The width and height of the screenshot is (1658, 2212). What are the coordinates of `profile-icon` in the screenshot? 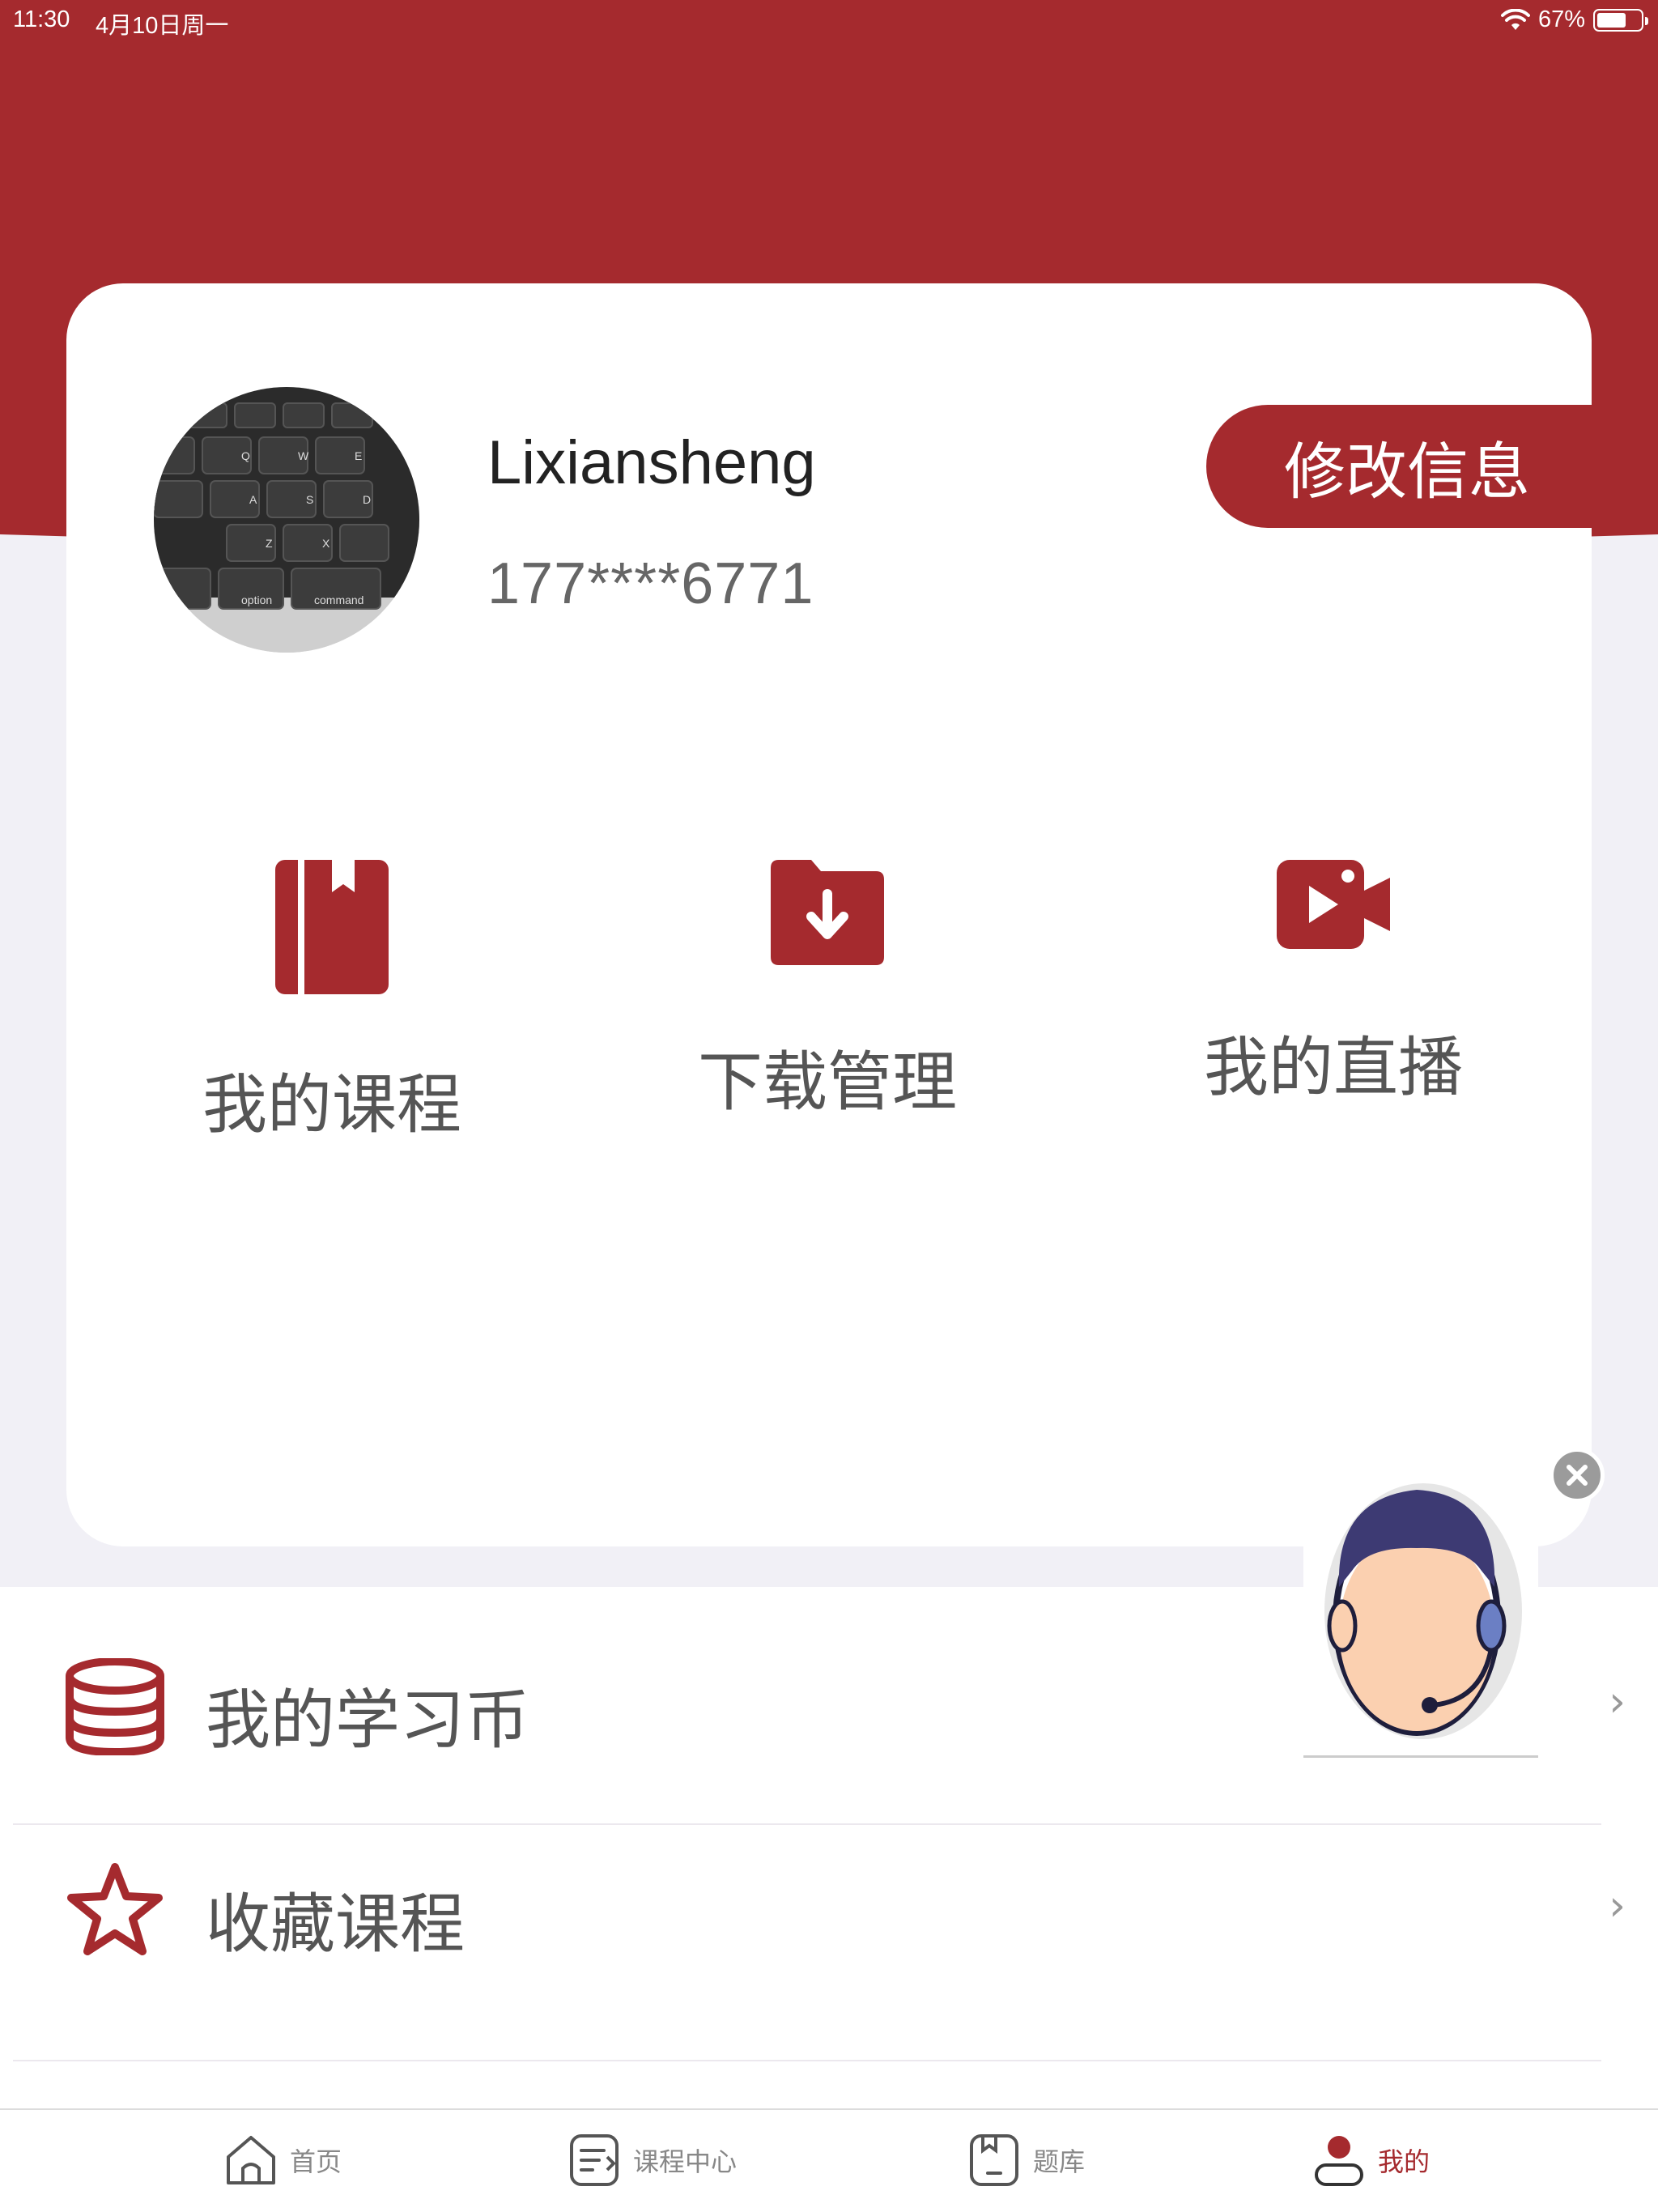 It's located at (1339, 2161).